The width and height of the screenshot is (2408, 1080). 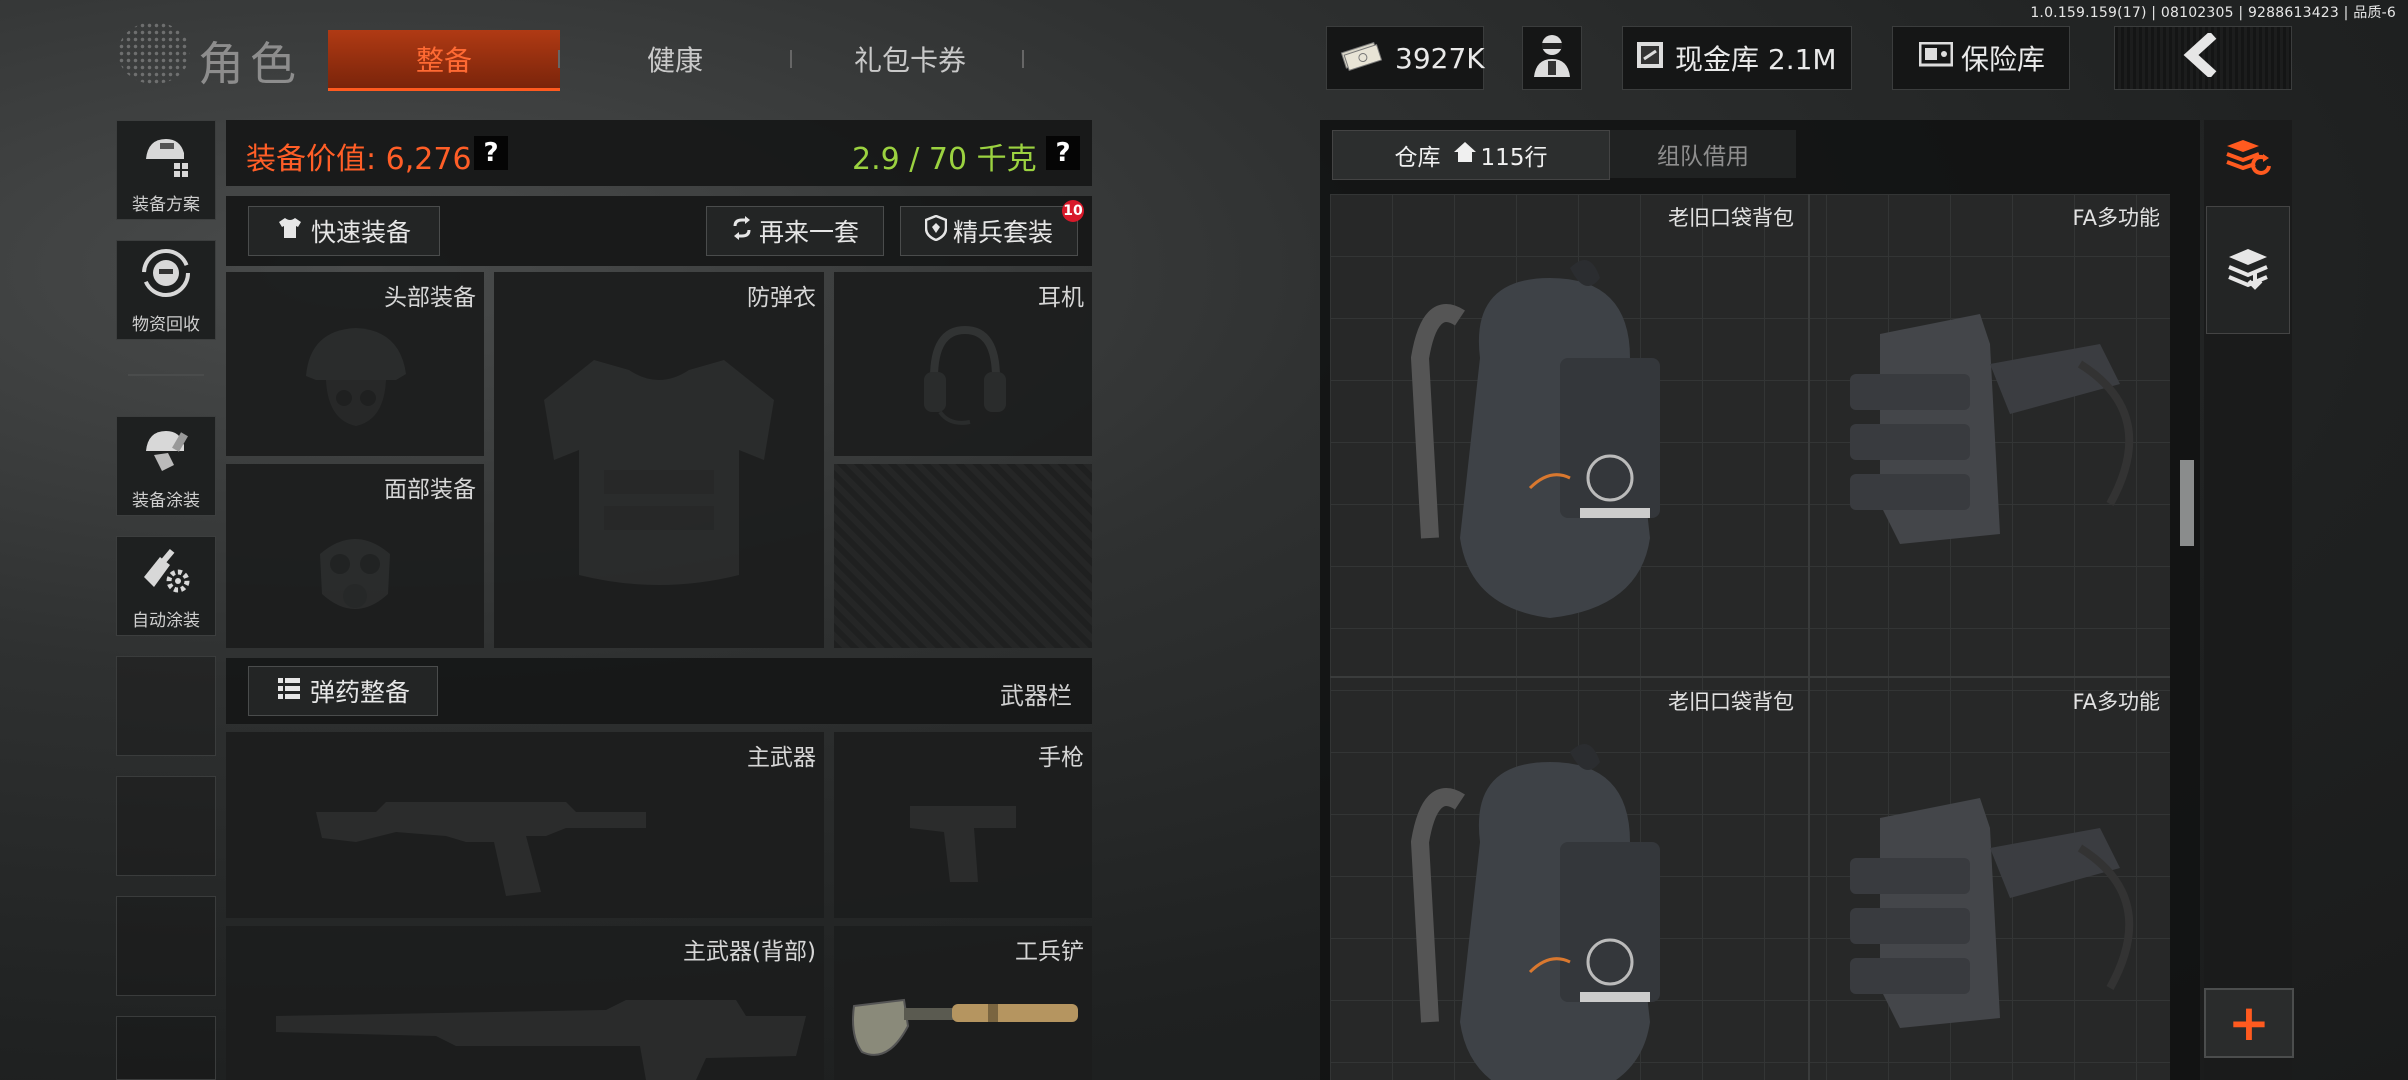 What do you see at coordinates (430, 298) in the screenshot?
I see `head-gear-label: 头部装备` at bounding box center [430, 298].